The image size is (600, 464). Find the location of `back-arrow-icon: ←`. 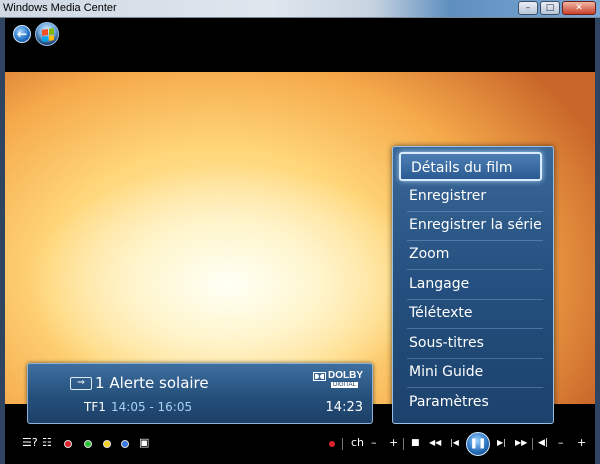

back-arrow-icon: ← is located at coordinates (22, 34).